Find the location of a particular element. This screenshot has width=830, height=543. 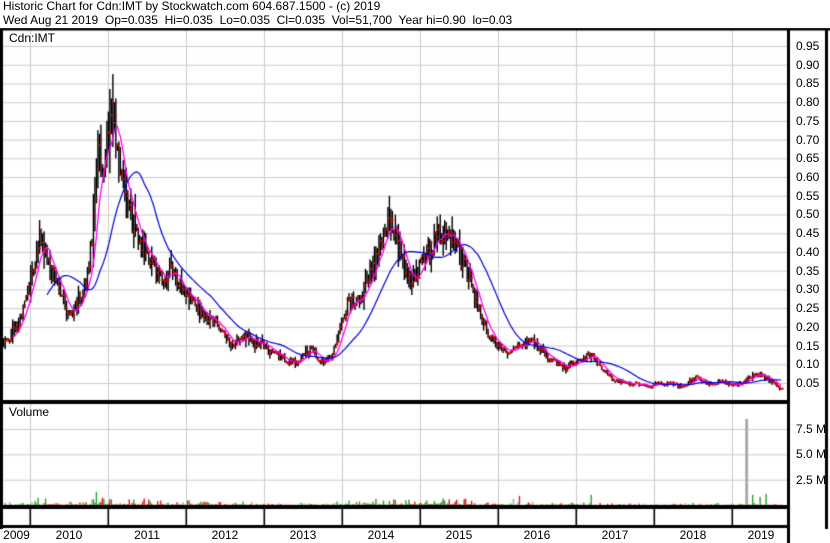

price-axis-tick: 0.90 is located at coordinates (808, 64).